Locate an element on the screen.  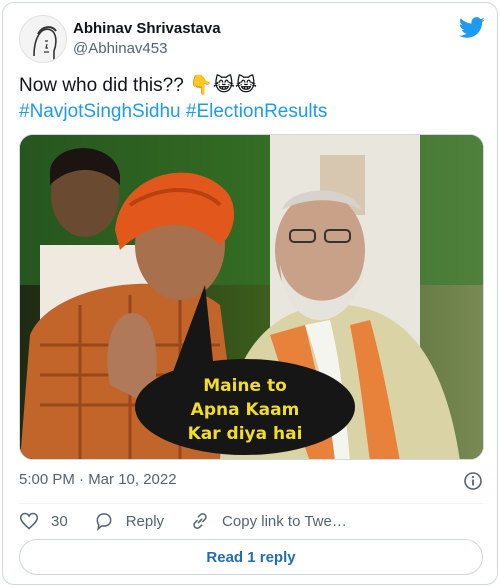
like-count: 30 is located at coordinates (59, 521).